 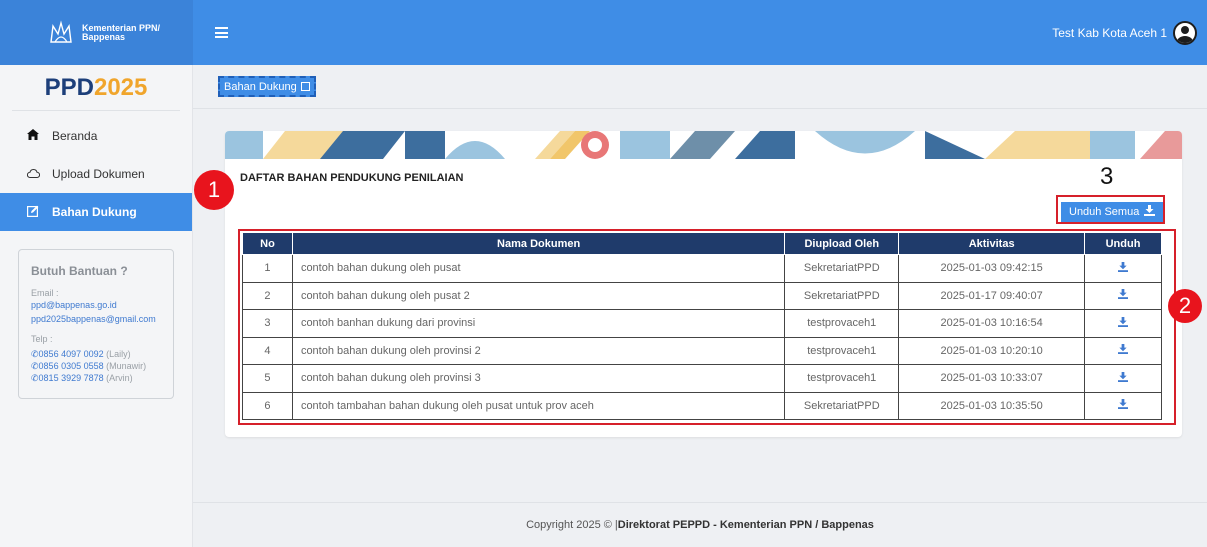 What do you see at coordinates (33, 136) in the screenshot?
I see `home-icon` at bounding box center [33, 136].